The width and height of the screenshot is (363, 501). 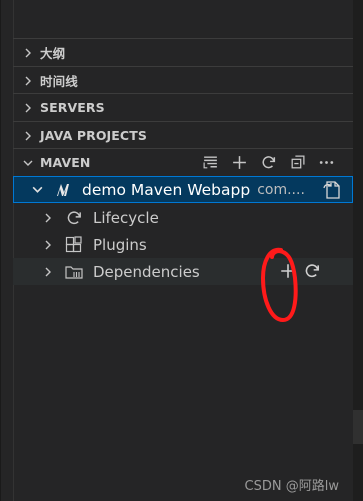 I want to click on list-filter-icon, so click(x=210, y=163).